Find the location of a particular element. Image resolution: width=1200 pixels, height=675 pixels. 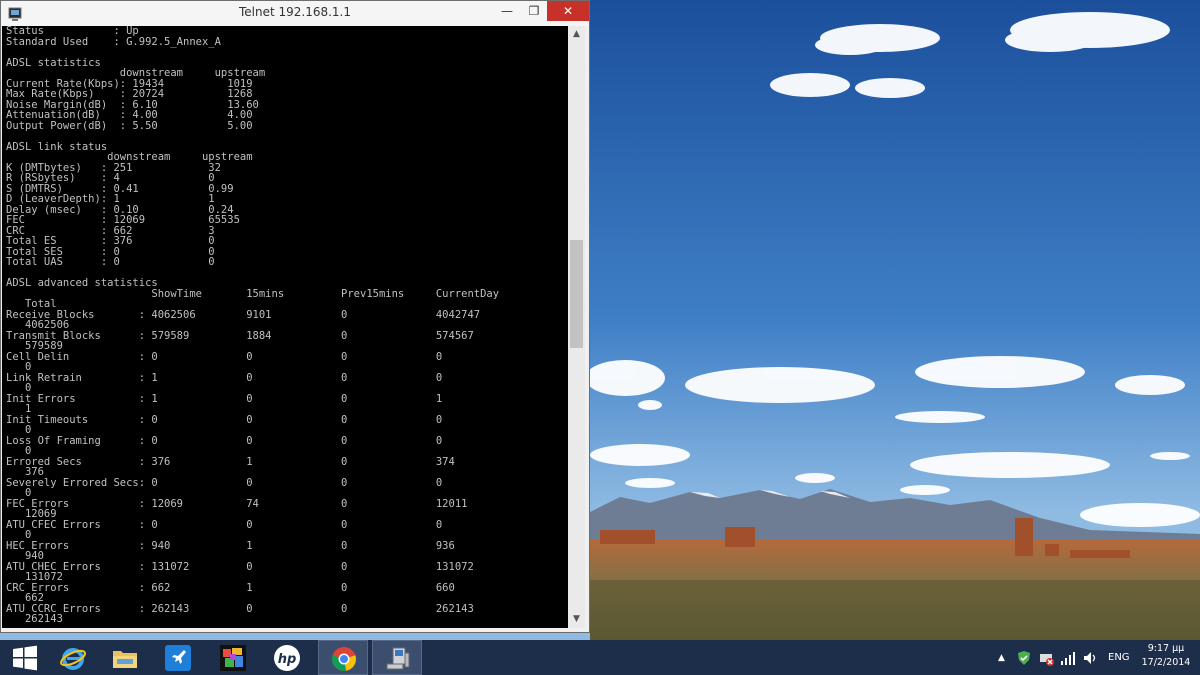

telnet-computer-icon is located at coordinates (398, 658).